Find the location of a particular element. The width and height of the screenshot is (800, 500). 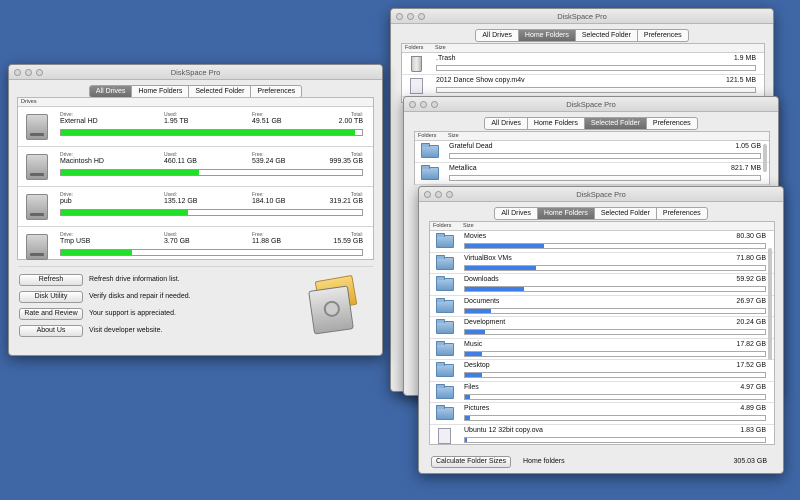

folder-row: 2012 Dance Show copy.m4v 121.5 MB is located at coordinates (583, 86).